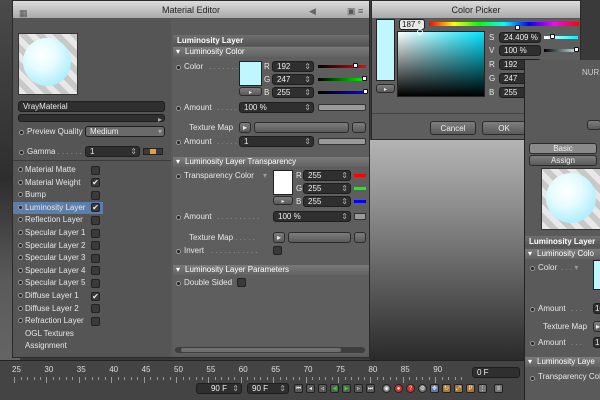 The image size is (600, 400). What do you see at coordinates (358, 388) in the screenshot?
I see `step-forward-icon: ▹` at bounding box center [358, 388].